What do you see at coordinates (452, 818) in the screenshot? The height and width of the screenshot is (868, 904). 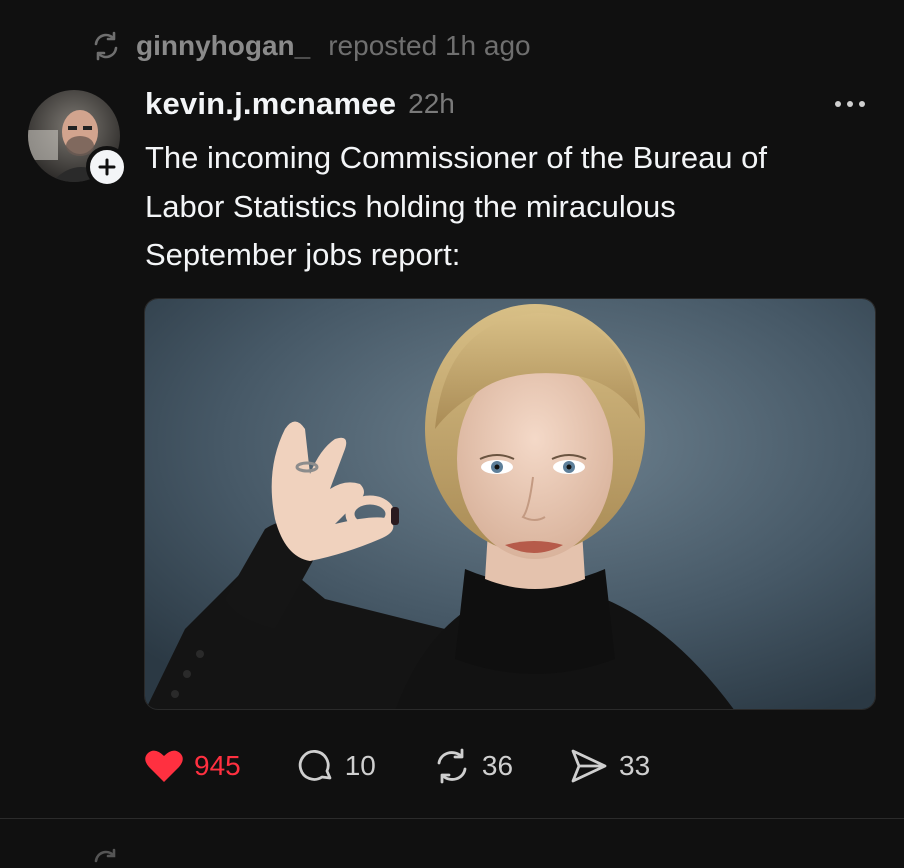 I see `divider` at bounding box center [452, 818].